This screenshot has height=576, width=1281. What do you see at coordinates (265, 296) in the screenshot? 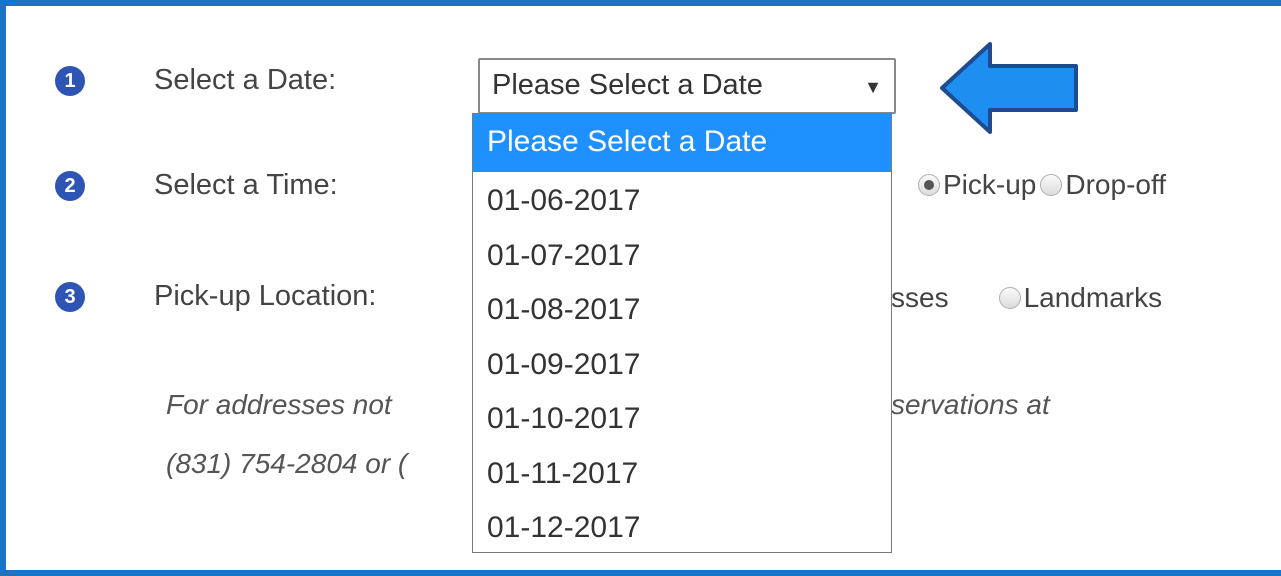
I see `pickup-location-label: Pick-up Location:` at bounding box center [265, 296].